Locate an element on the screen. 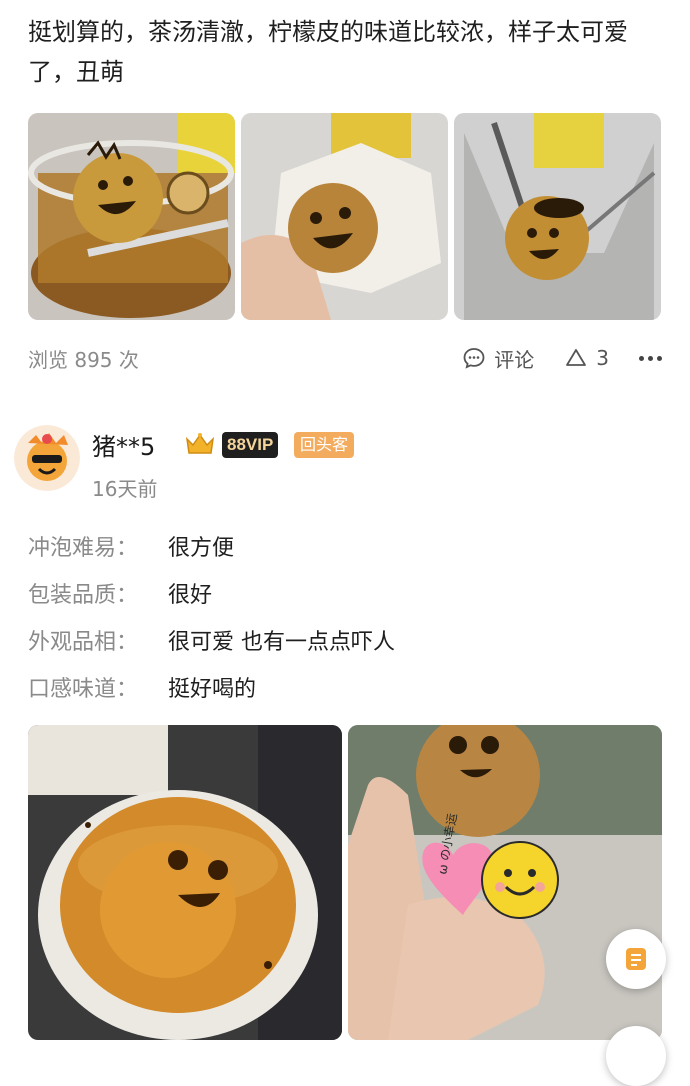 This screenshot has height=1086, width=690. attribute-key: 包装品质： is located at coordinates (83, 595).